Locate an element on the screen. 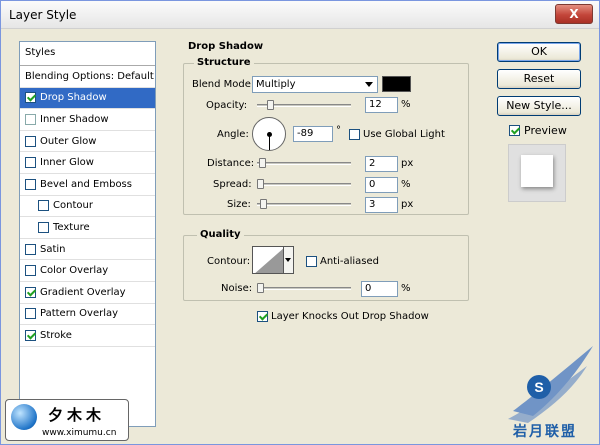 This screenshot has width=600, height=445. opacity-unit: % is located at coordinates (406, 104).